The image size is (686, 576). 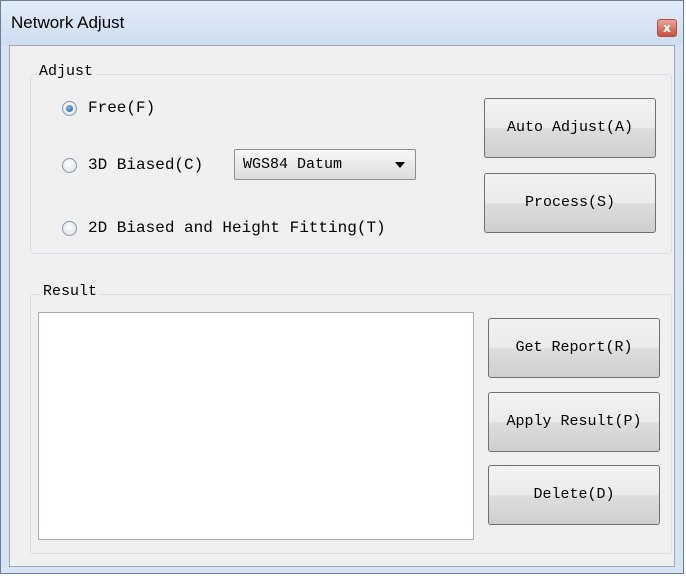 I want to click on close-icon: x, so click(x=667, y=28).